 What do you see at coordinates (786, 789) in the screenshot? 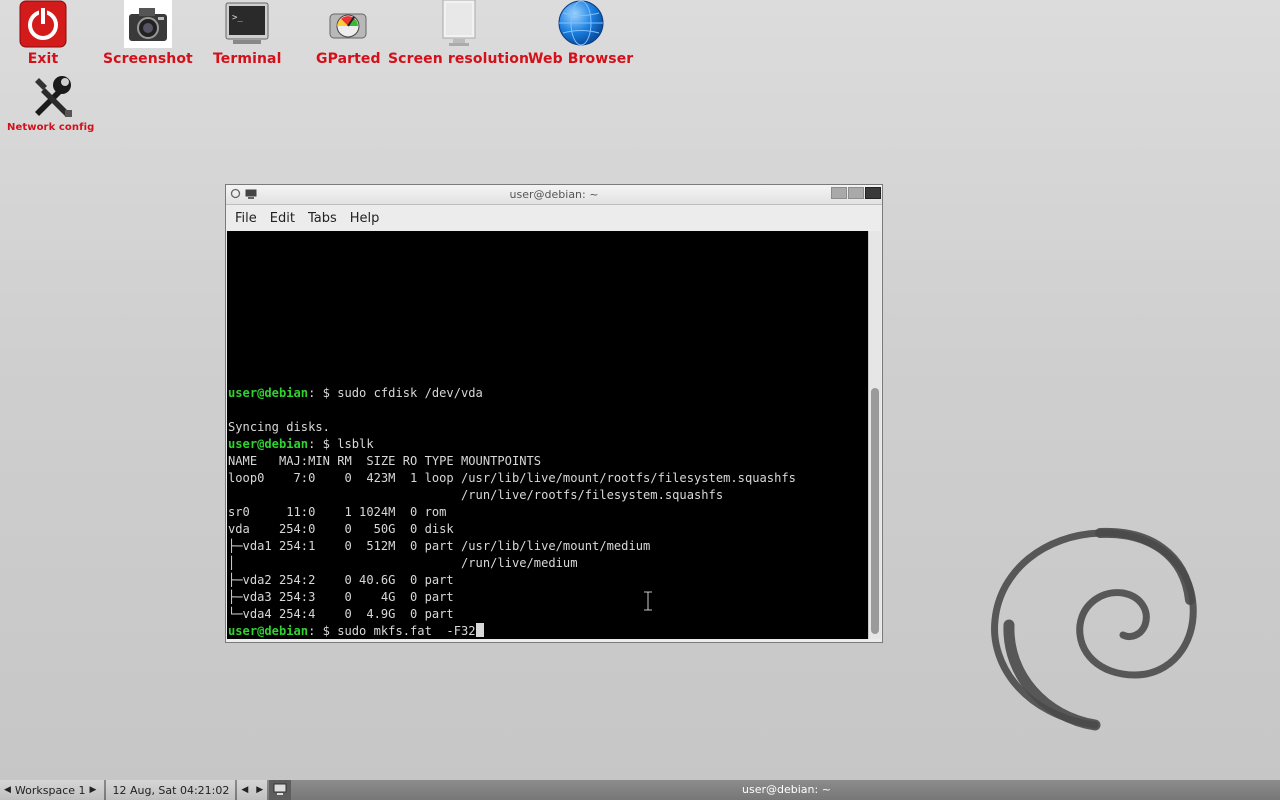
I see `taskbar-task-terminal: user@debian: ~` at bounding box center [786, 789].